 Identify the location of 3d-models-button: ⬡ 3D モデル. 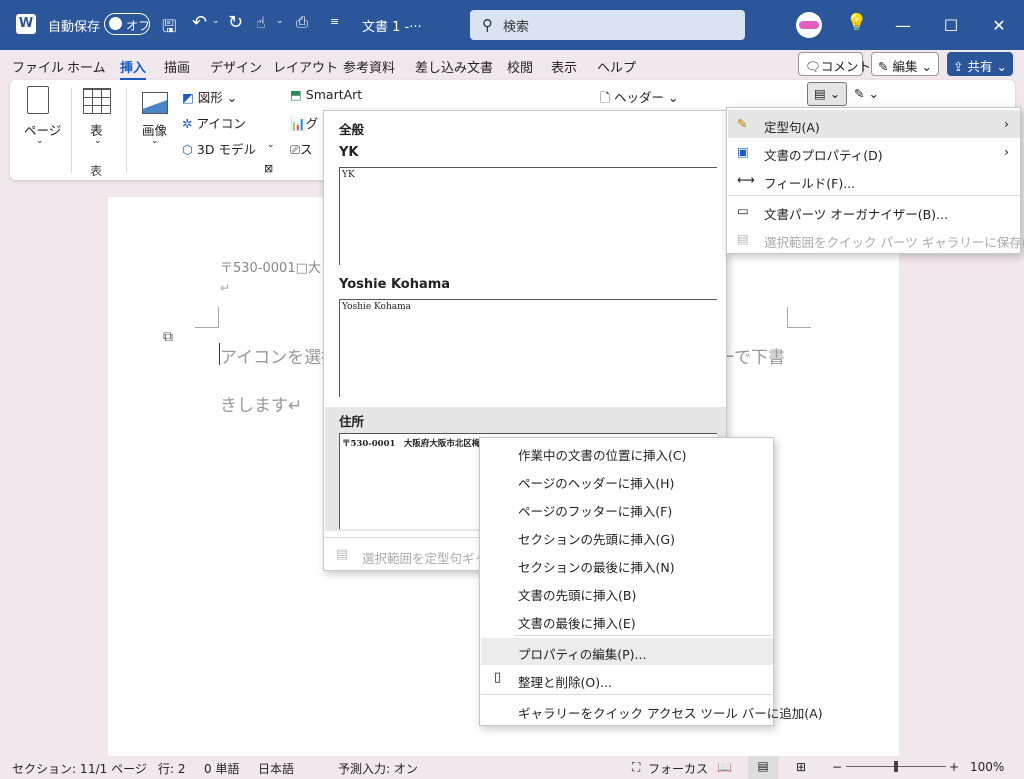
(219, 148).